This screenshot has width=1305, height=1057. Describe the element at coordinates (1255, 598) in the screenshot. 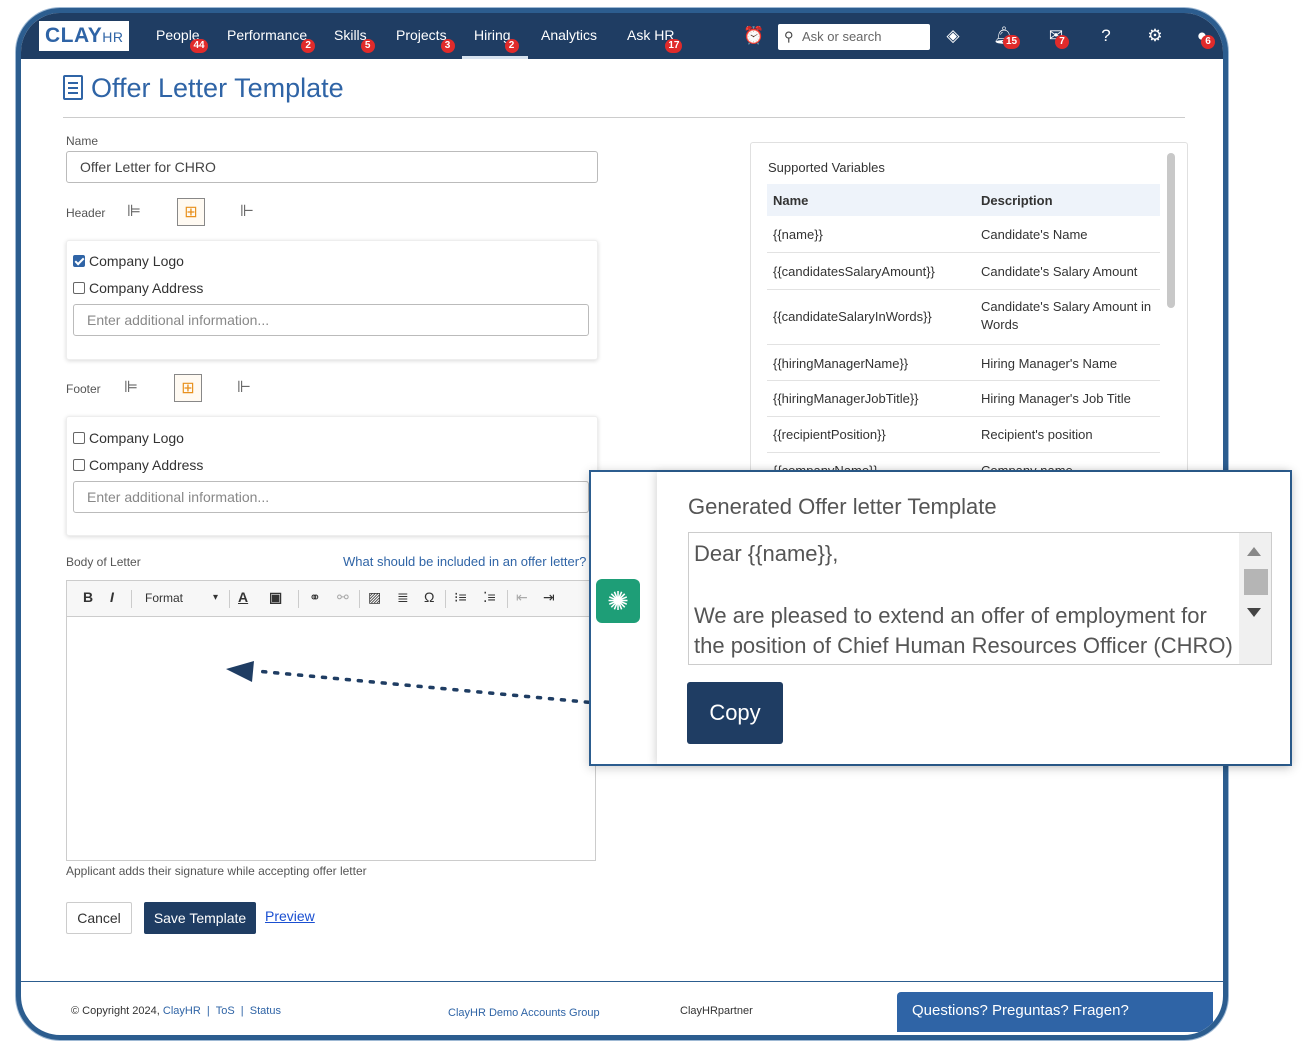

I see `textarea-scrollbar` at that location.